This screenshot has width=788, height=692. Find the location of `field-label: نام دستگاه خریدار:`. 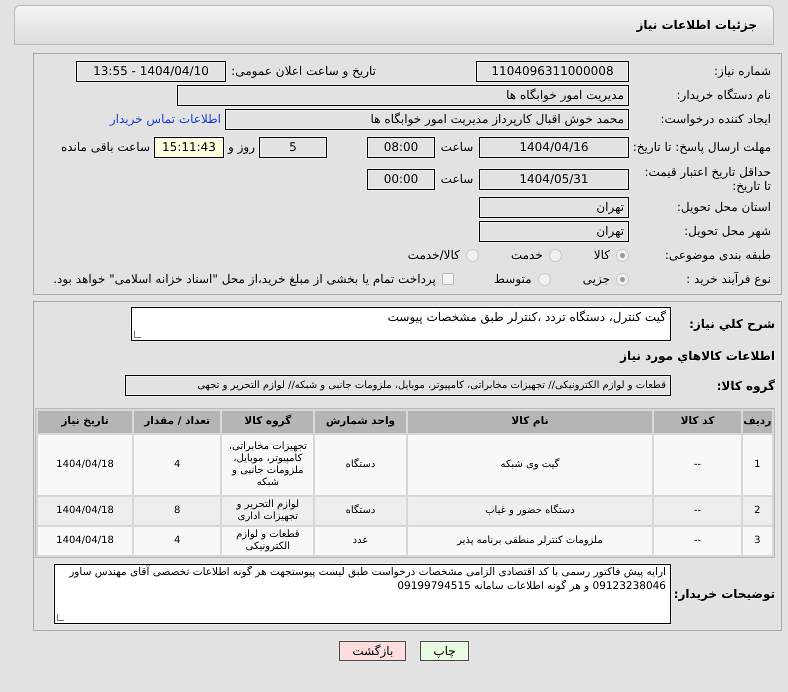

field-label: نام دستگاه خریدار: is located at coordinates (723, 95).